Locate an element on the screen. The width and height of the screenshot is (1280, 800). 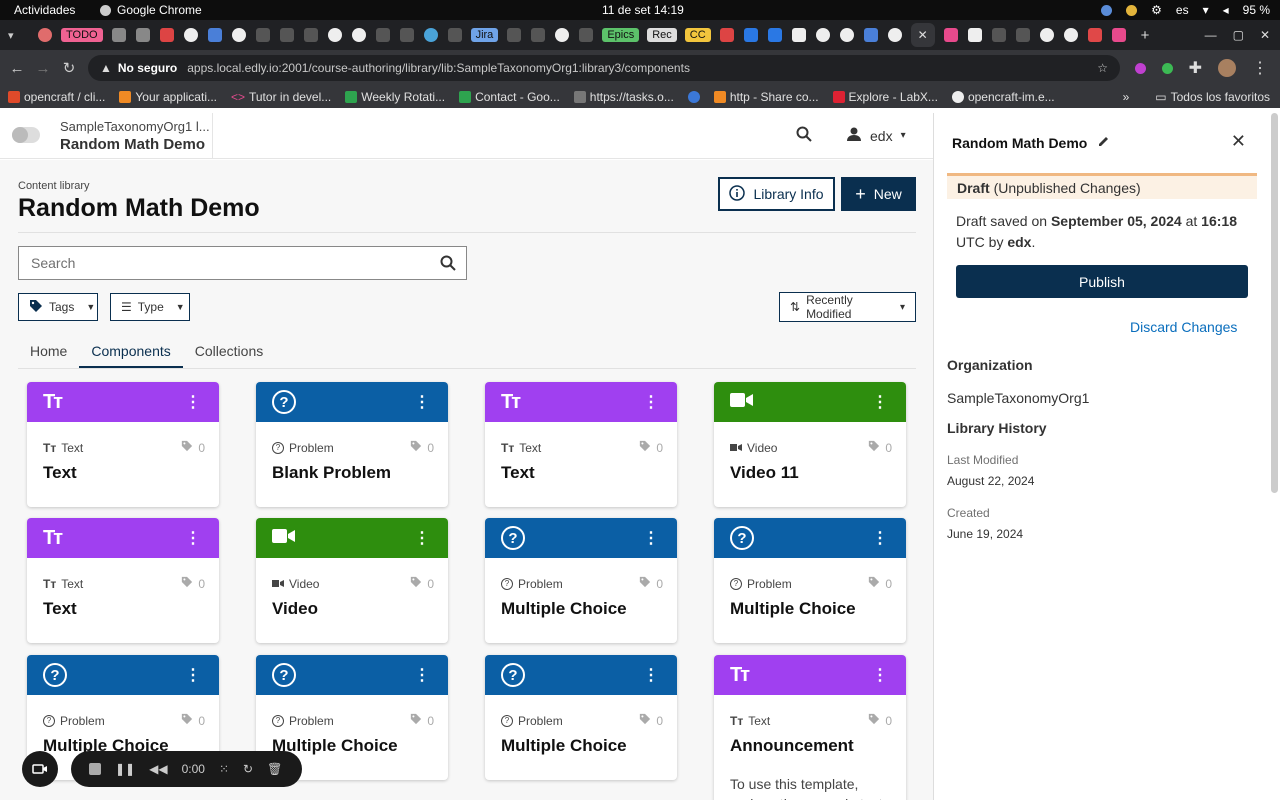
extensions-puzzle-icon: ✚ is located at coordinates (1195, 68).